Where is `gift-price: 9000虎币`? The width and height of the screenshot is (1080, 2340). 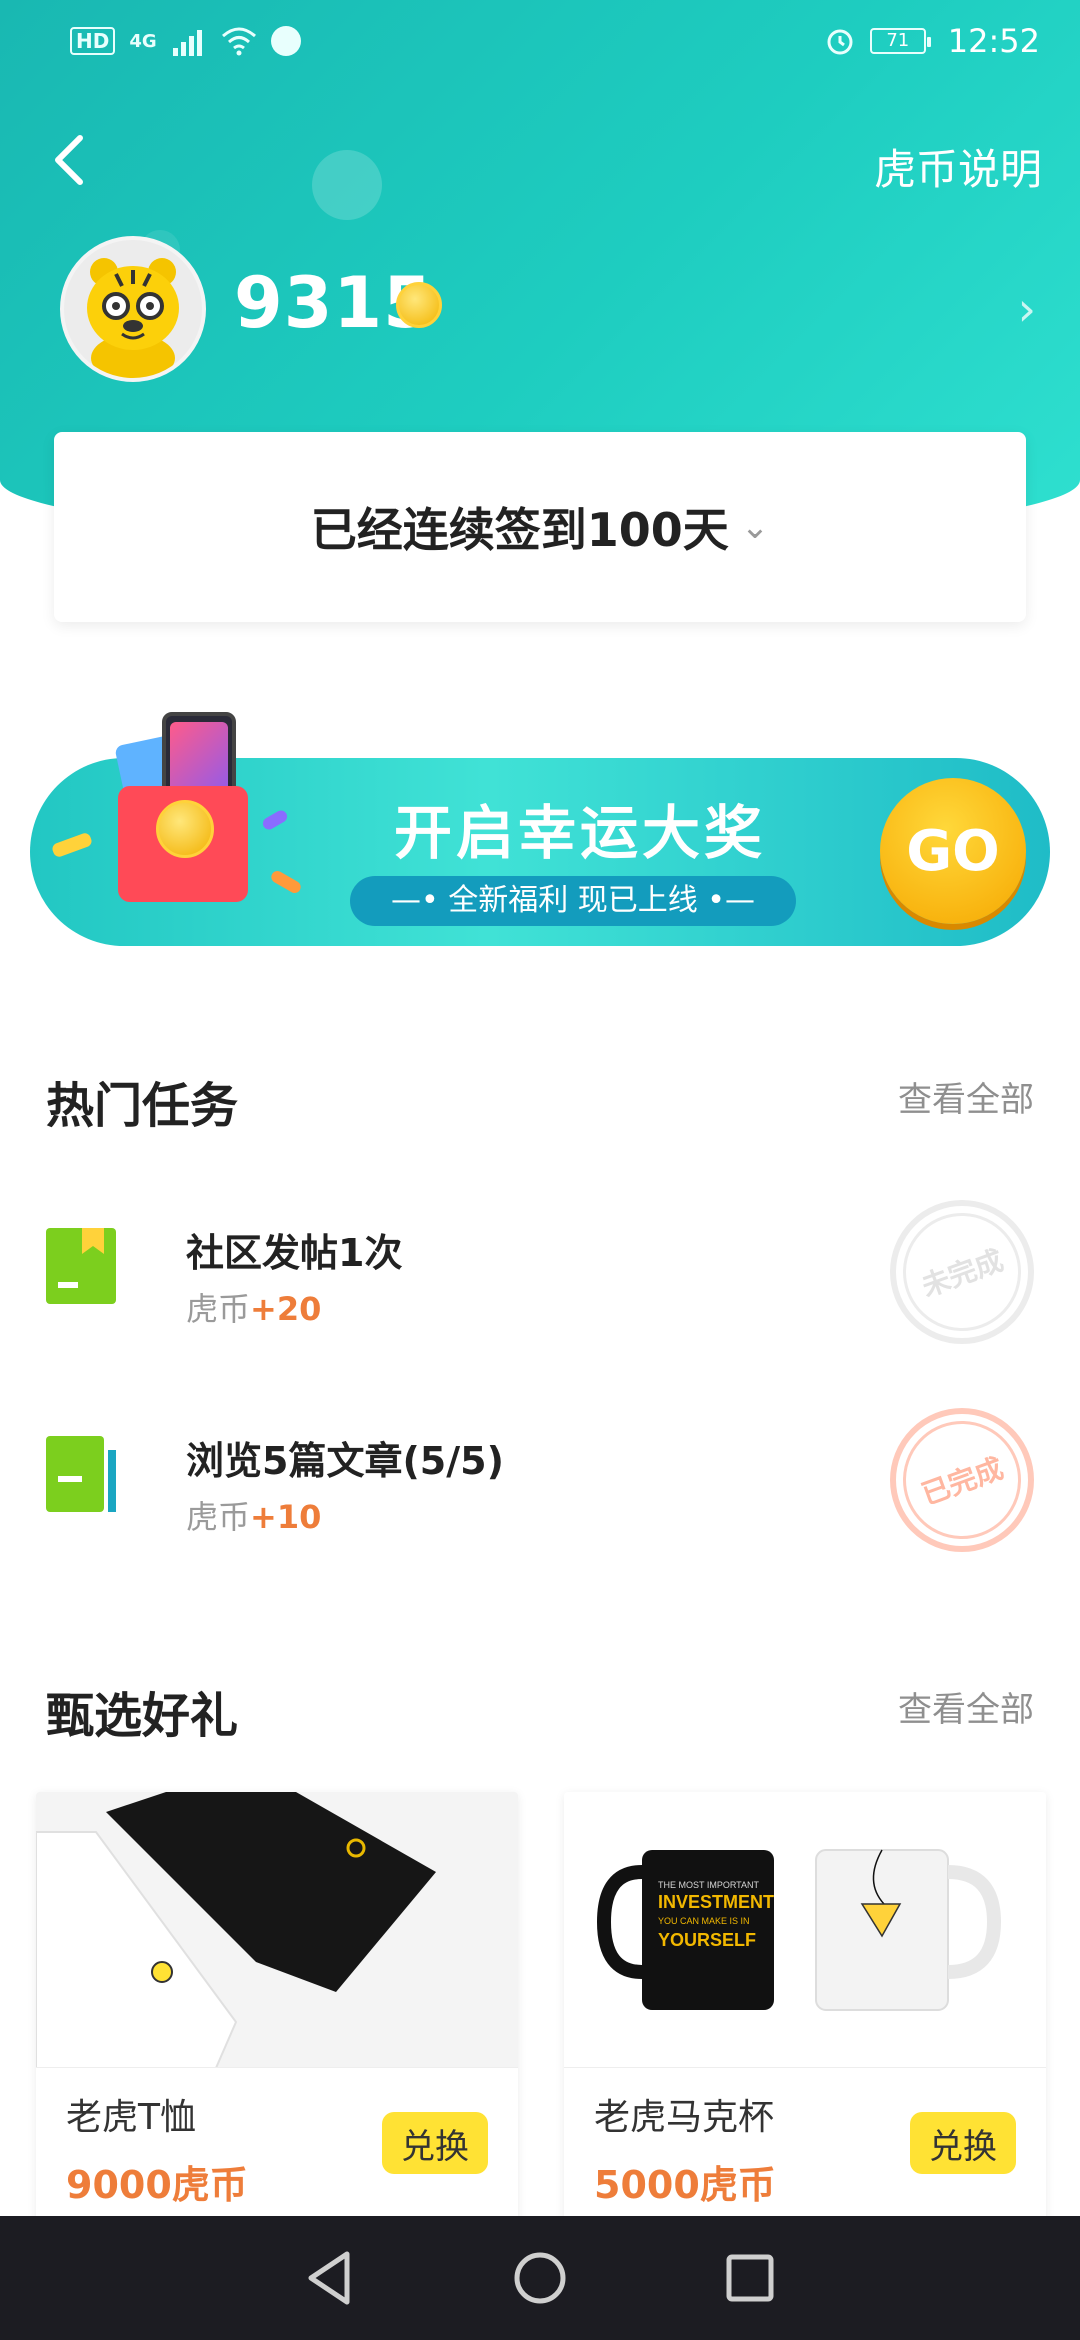 gift-price: 9000虎币 is located at coordinates (157, 2185).